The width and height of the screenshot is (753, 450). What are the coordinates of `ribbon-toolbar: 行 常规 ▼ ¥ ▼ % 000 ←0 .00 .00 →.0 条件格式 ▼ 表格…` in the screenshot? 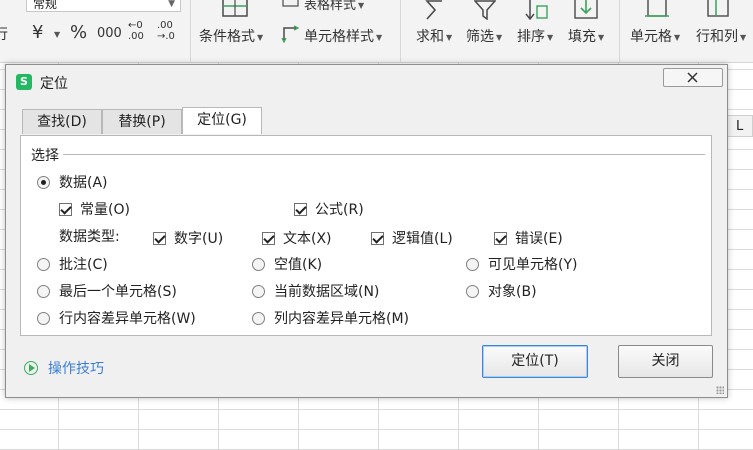 It's located at (376, 31).